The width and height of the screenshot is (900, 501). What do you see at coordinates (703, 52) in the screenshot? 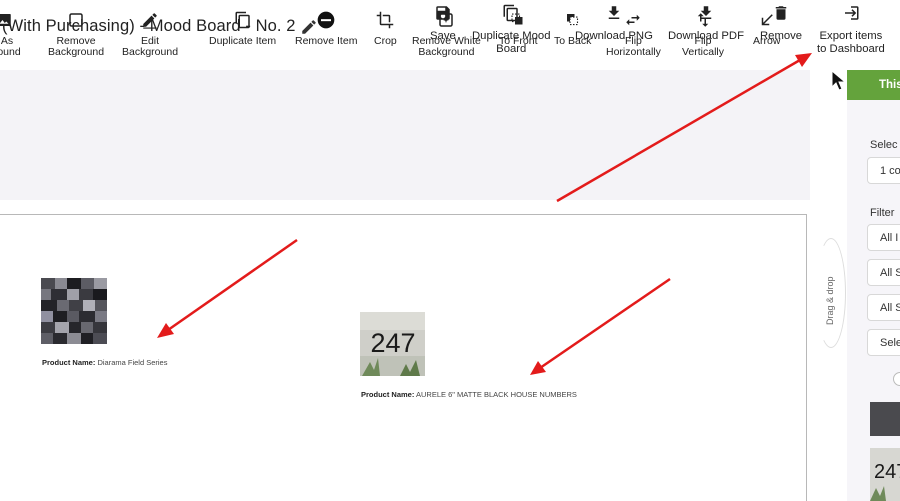
I see `flip-vertical-label-2: Vertically` at bounding box center [703, 52].